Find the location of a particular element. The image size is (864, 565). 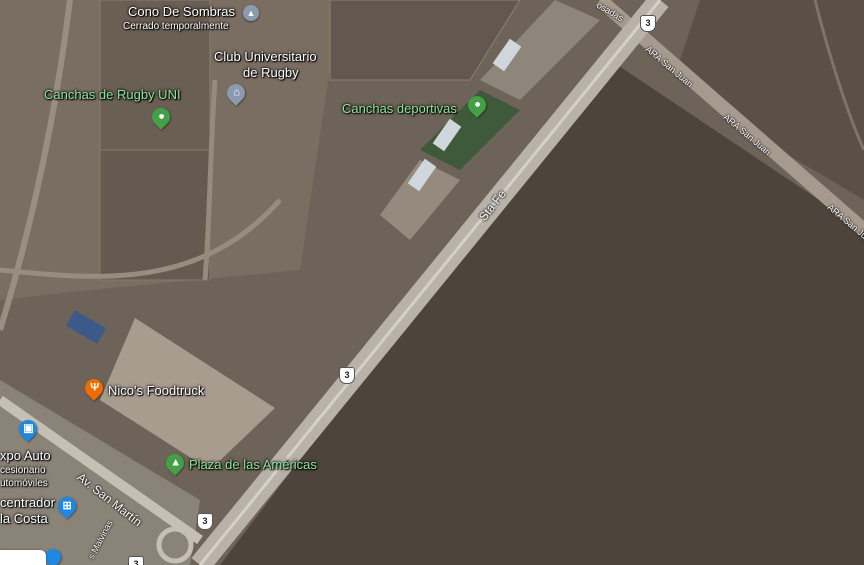

place-status: Cerrado temporalmente is located at coordinates (176, 26).